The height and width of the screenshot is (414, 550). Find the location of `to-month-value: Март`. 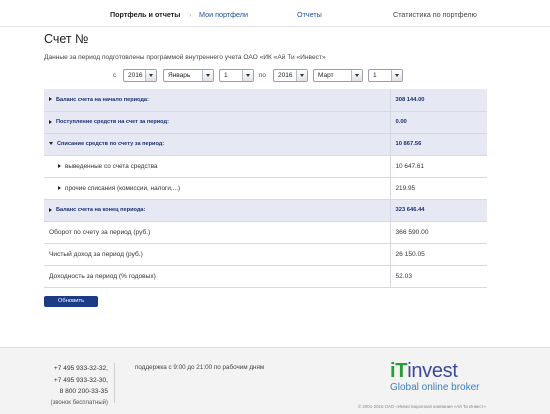

to-month-value: Март is located at coordinates (326, 75).